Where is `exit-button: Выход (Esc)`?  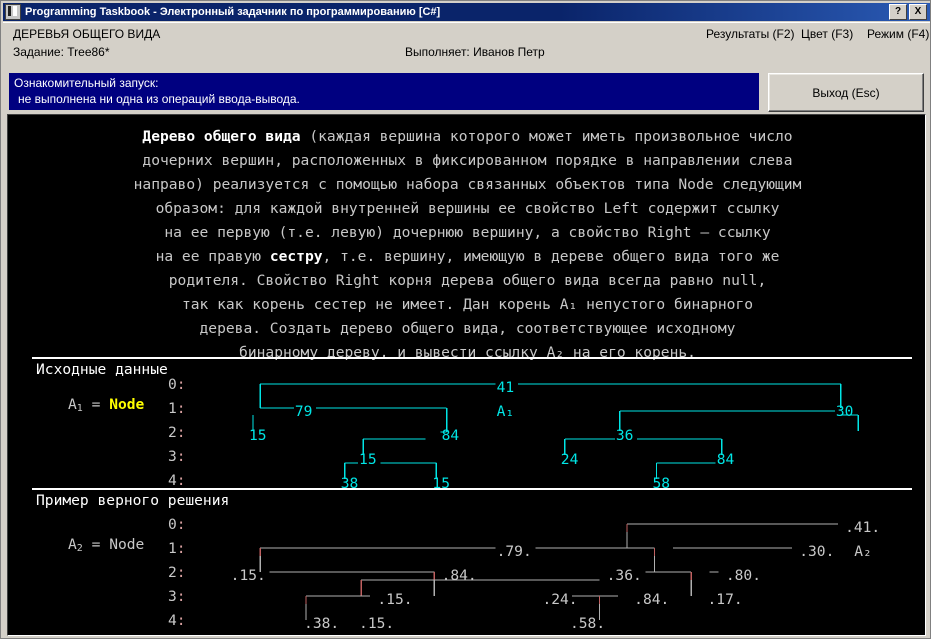
exit-button: Выход (Esc) is located at coordinates (846, 92).